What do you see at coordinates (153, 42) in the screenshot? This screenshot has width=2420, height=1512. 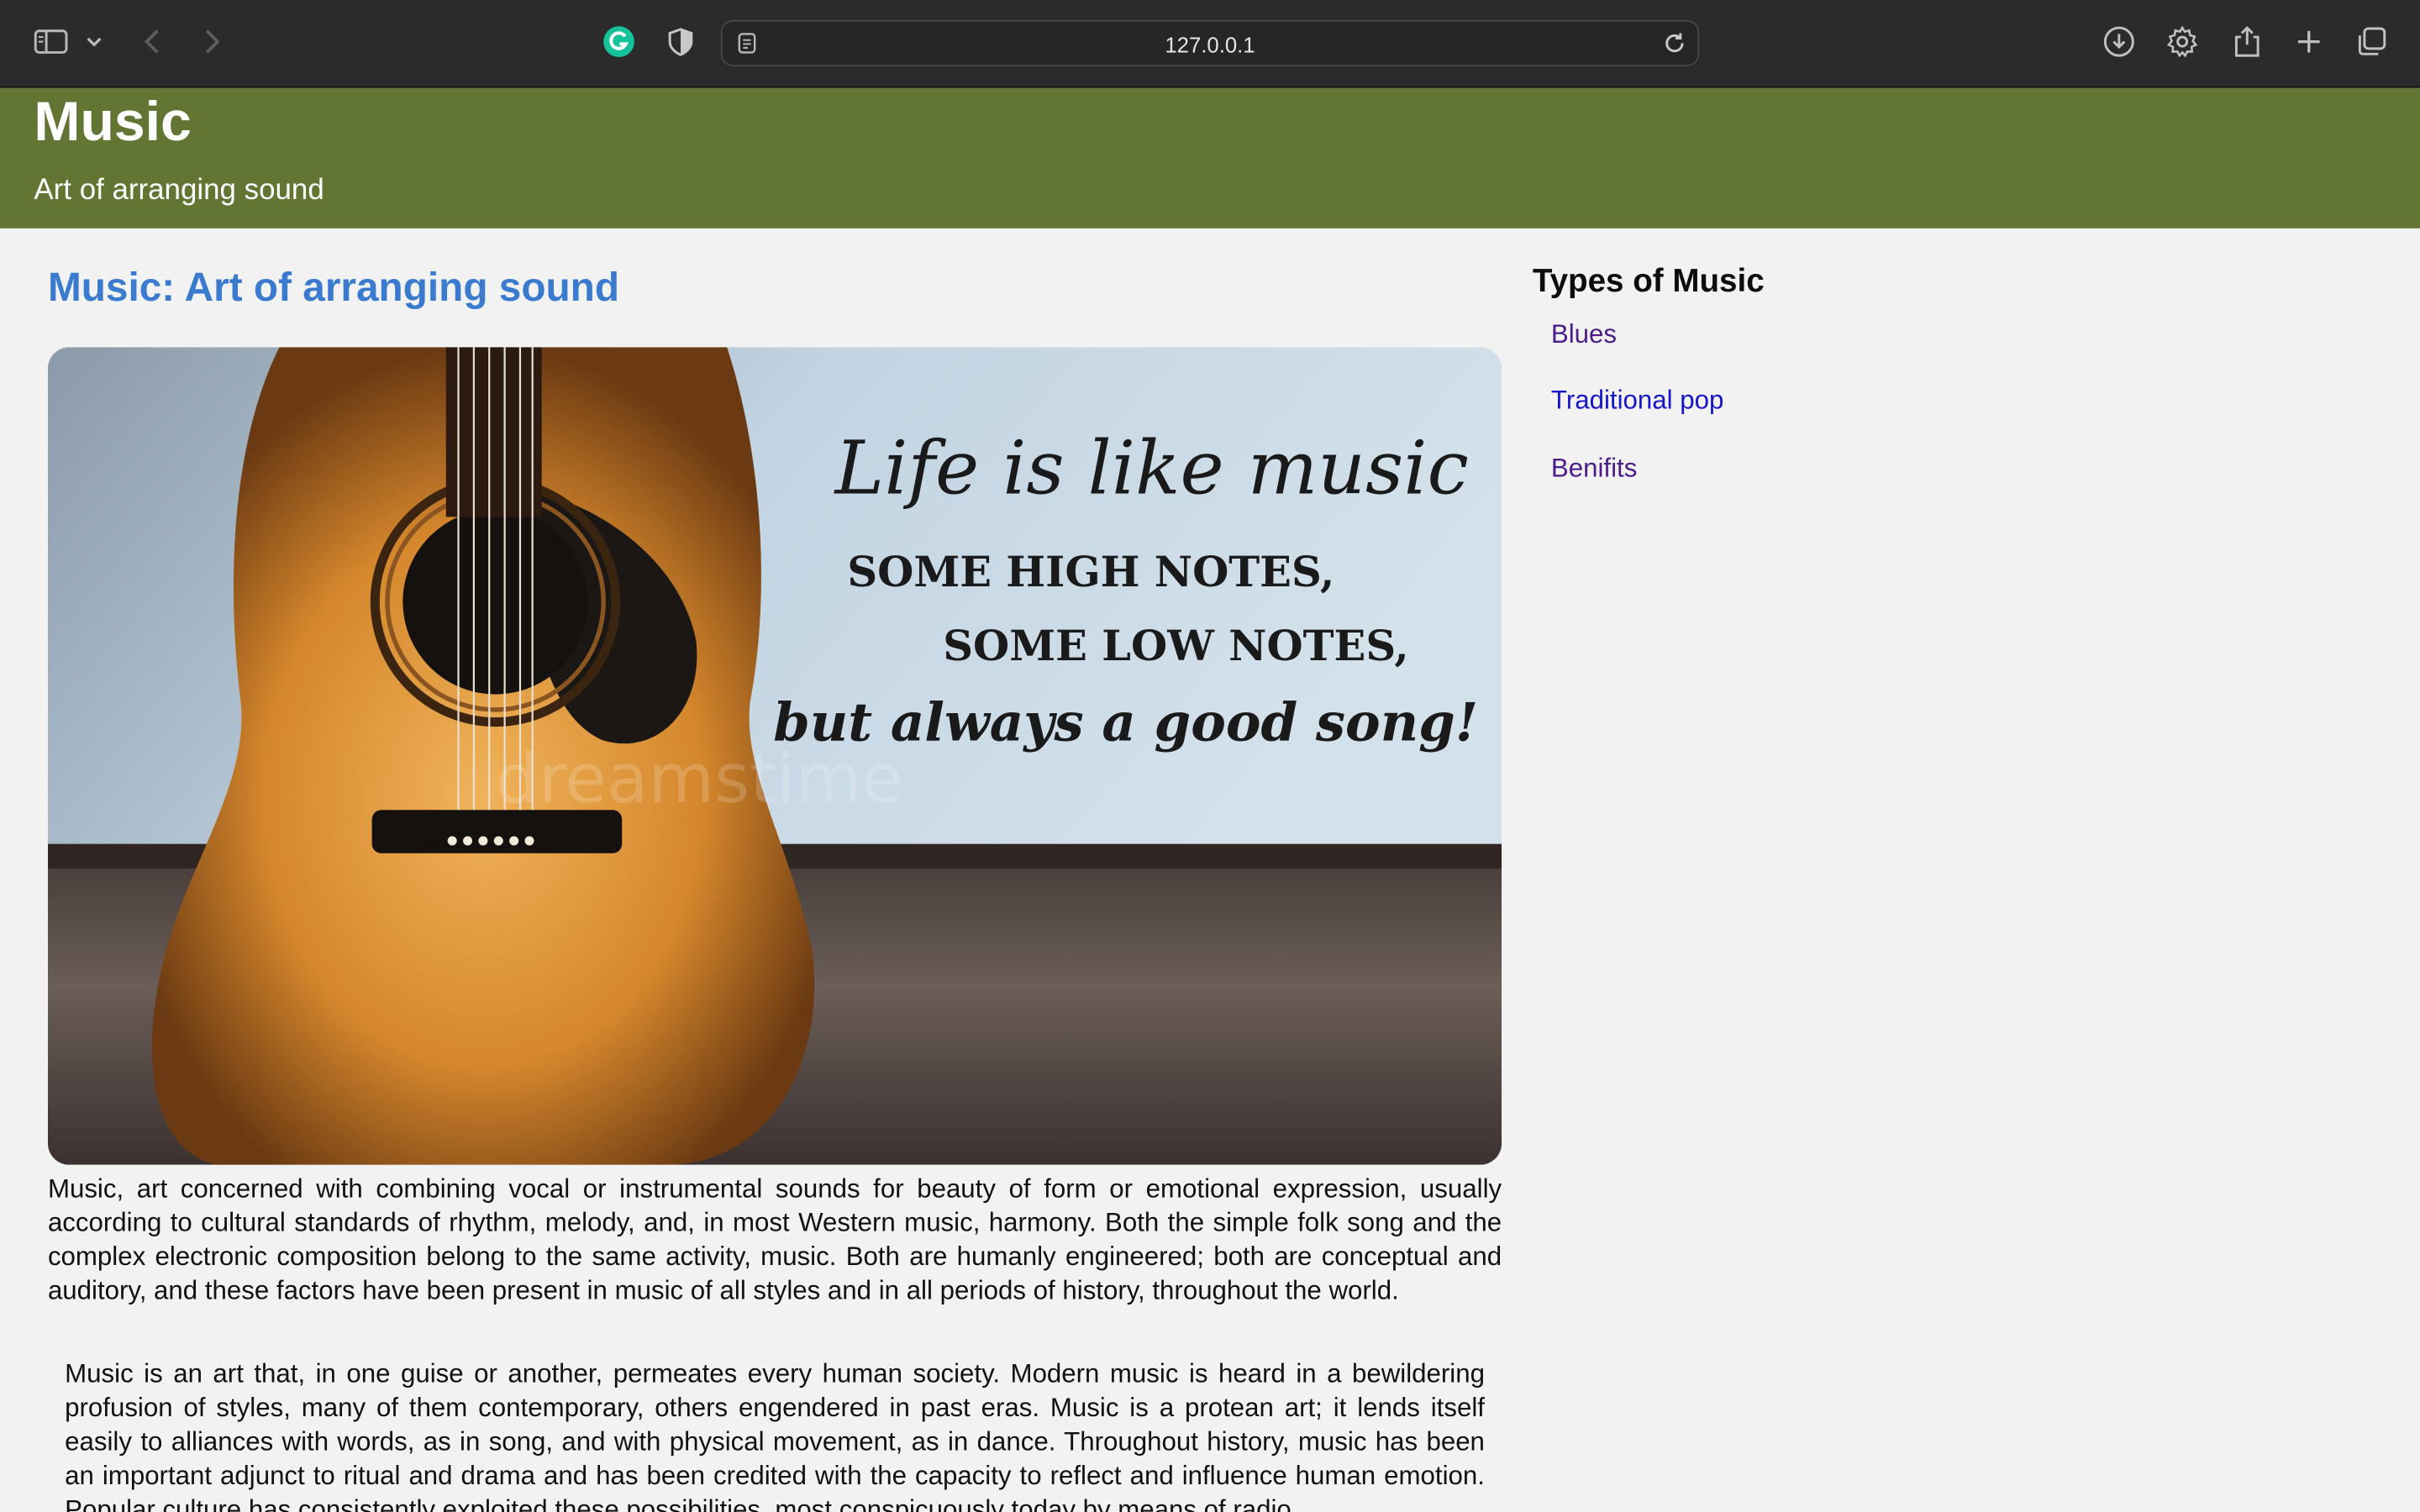 I see `back-icon` at bounding box center [153, 42].